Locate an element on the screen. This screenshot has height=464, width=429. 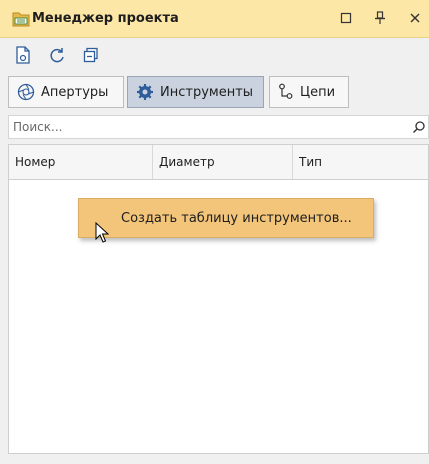
pin-icon is located at coordinates (380, 17).